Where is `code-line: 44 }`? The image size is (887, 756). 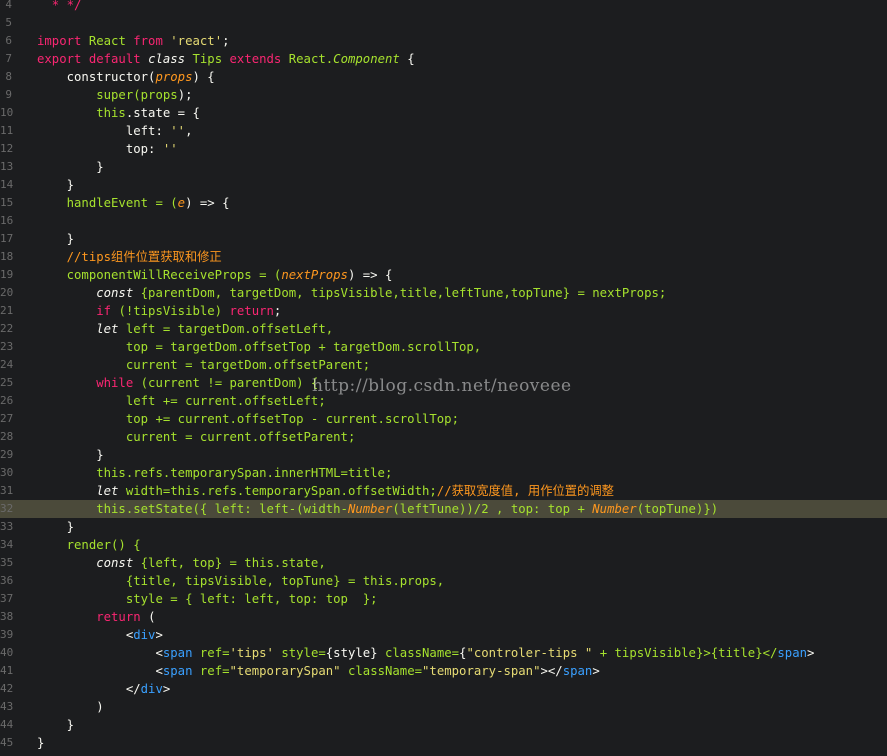
code-line: 44 } is located at coordinates (443, 725).